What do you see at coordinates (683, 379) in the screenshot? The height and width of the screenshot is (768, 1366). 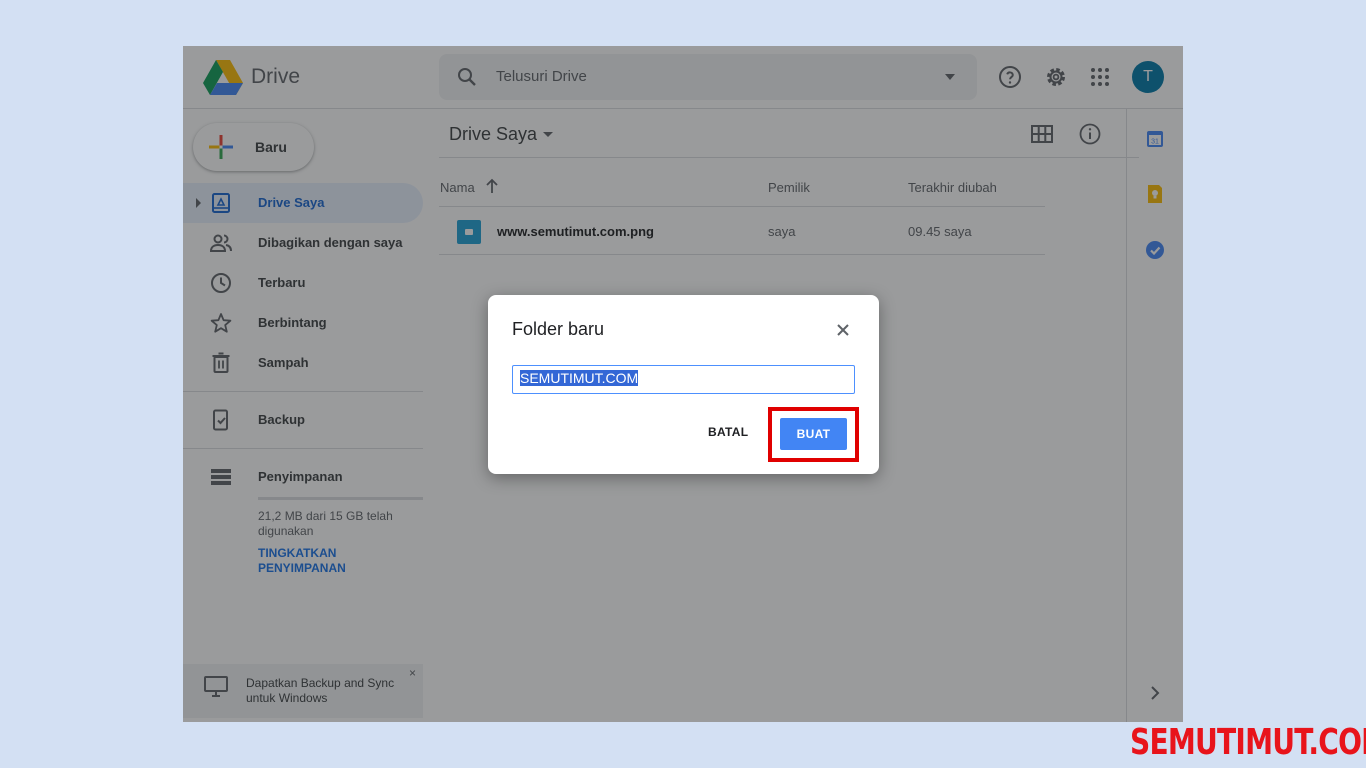 I see `folder-name-input: SEMUTIMUT.COM` at bounding box center [683, 379].